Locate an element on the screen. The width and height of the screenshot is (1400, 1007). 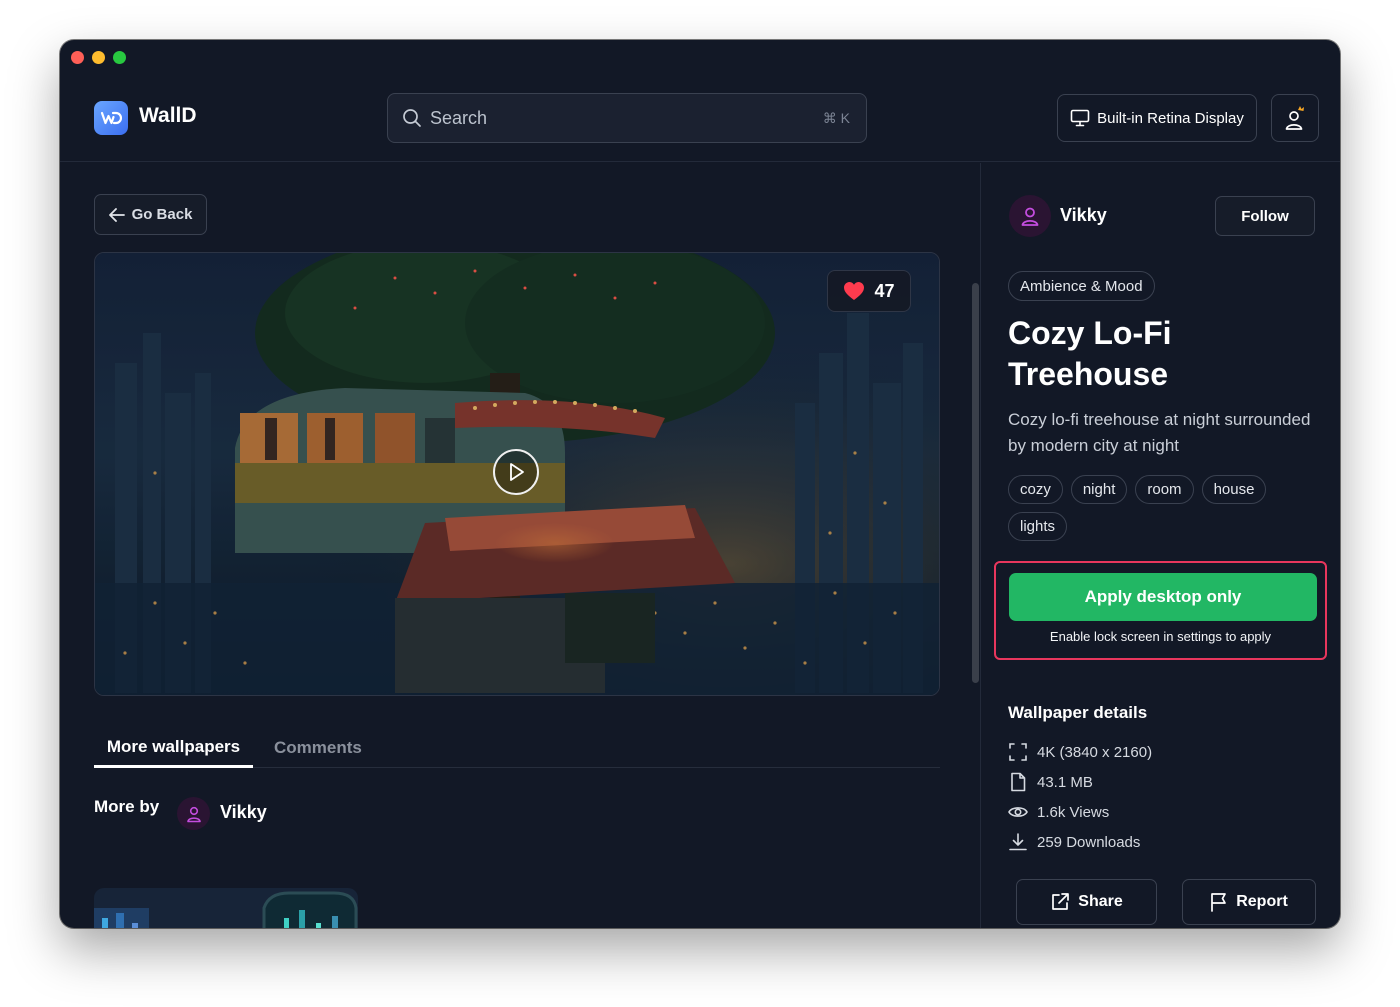
main-scrollbar is located at coordinates (975, 483).